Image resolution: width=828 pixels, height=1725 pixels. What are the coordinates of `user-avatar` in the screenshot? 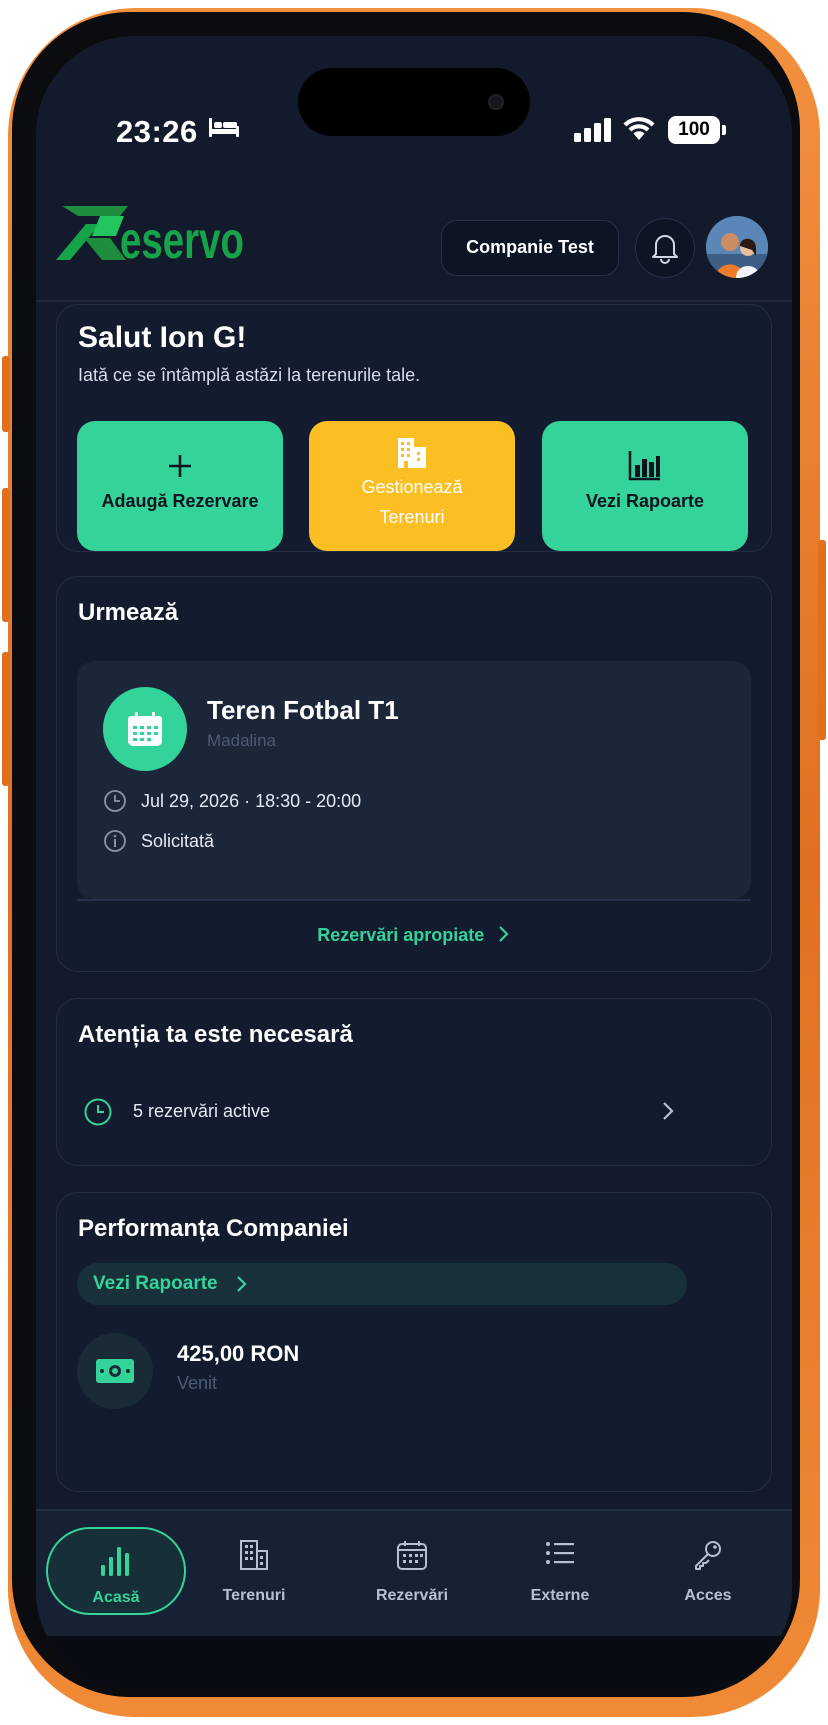 It's located at (737, 247).